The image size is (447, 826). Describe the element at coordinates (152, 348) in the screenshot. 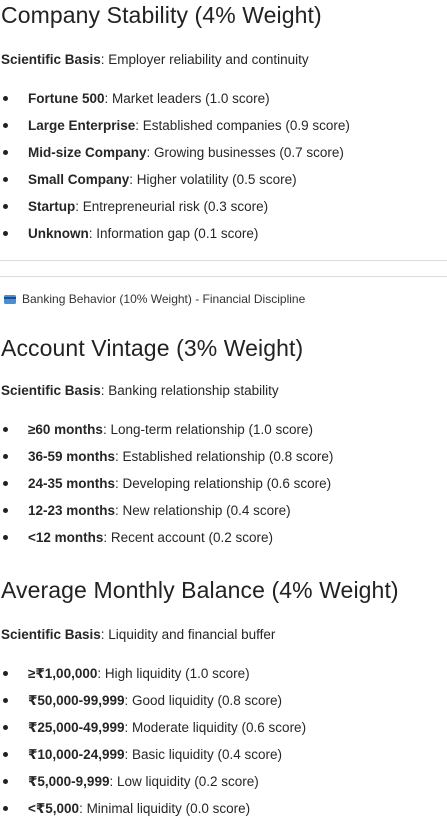

I see `account-vintage-heading: Account Vintage (3% Weight)` at that location.